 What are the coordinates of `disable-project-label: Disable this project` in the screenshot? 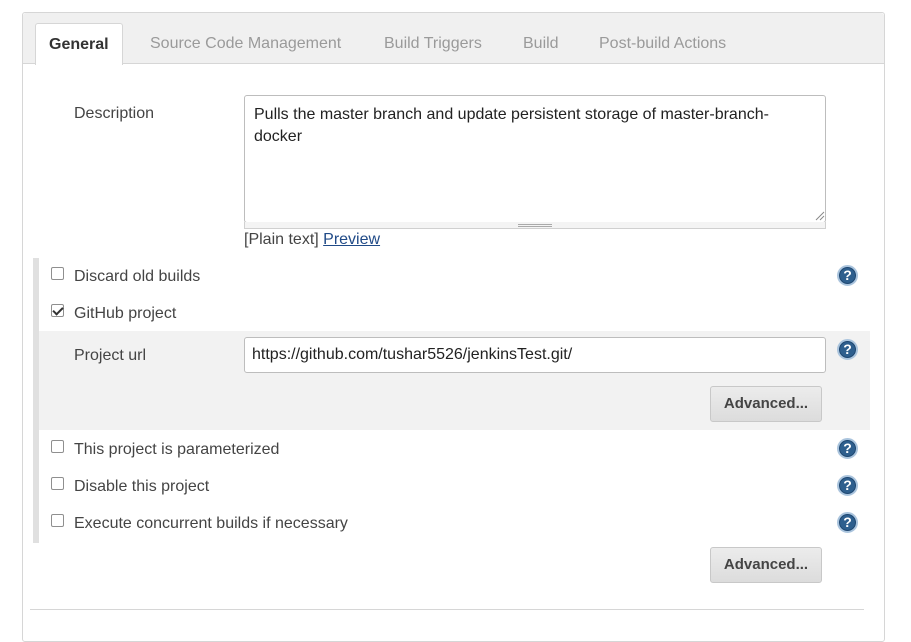 It's located at (142, 486).